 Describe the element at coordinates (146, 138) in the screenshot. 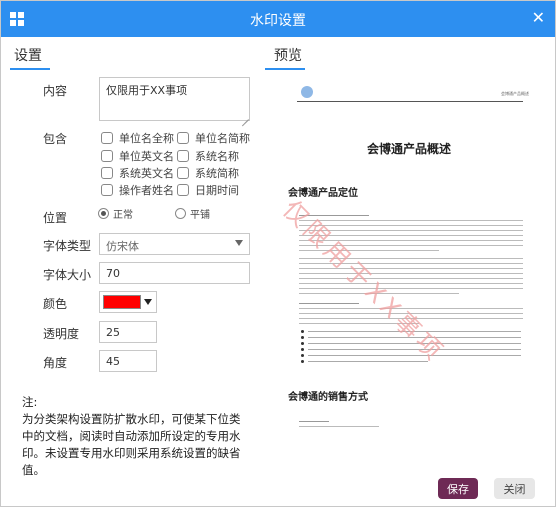

I see `checkbox-label: 单位名全称` at that location.